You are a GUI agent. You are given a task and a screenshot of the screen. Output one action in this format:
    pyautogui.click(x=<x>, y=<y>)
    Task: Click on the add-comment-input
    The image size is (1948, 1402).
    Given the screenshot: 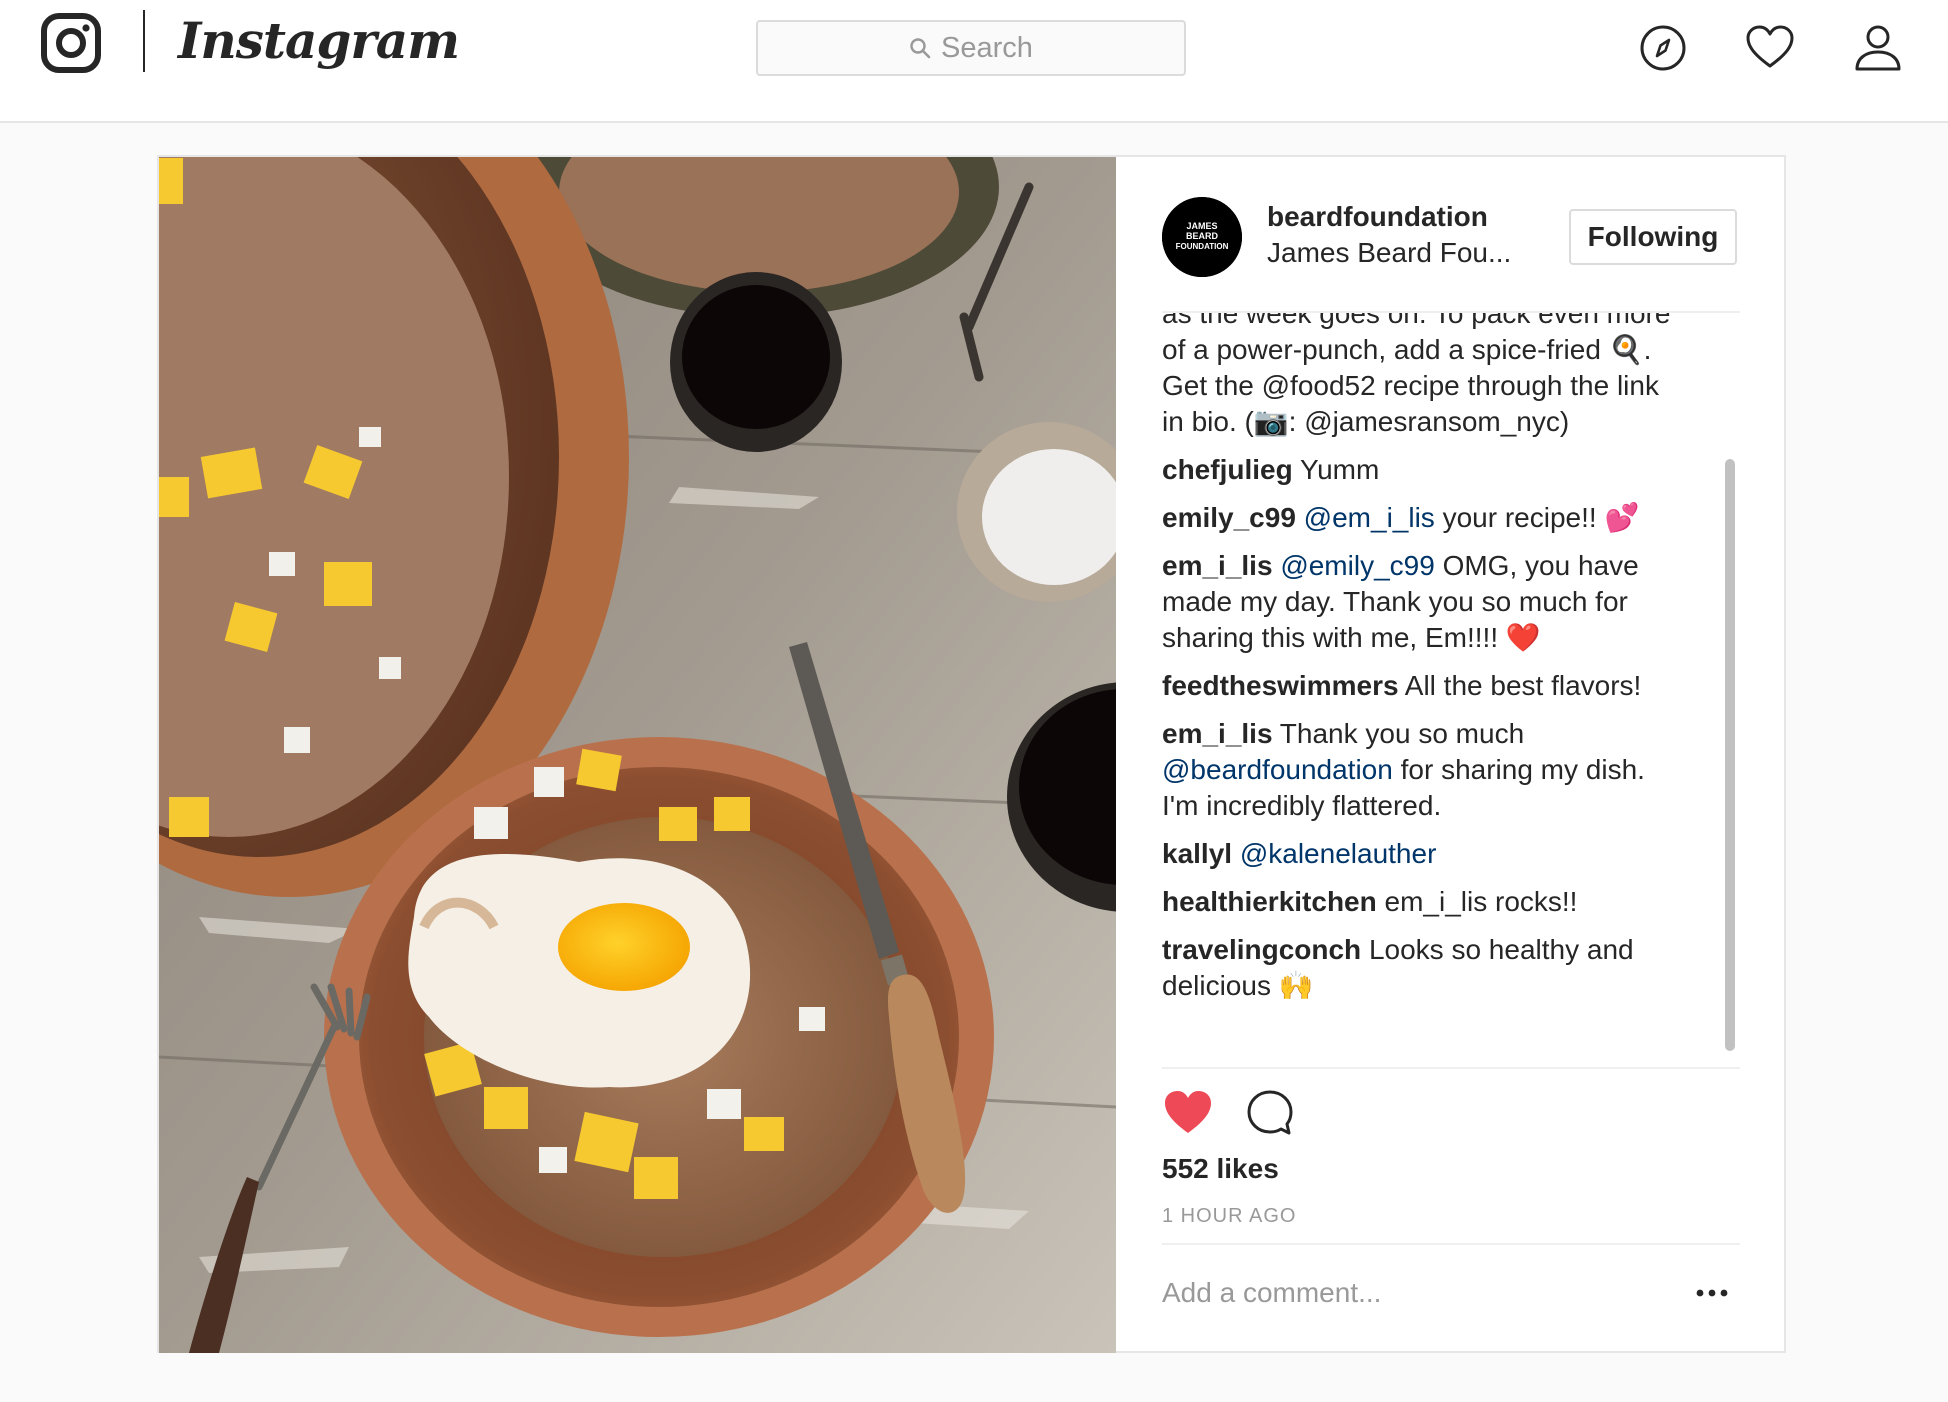 What is the action you would take?
    pyautogui.click(x=1412, y=1293)
    